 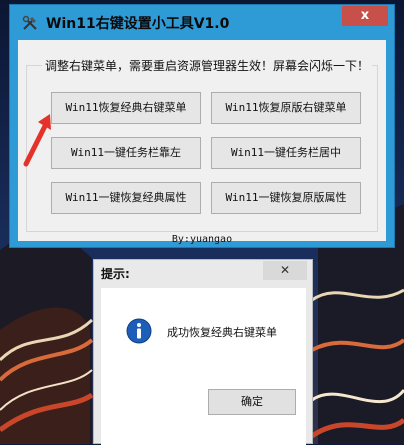 I want to click on taskbar-center-button: Win11一键任务栏居中, so click(x=286, y=153).